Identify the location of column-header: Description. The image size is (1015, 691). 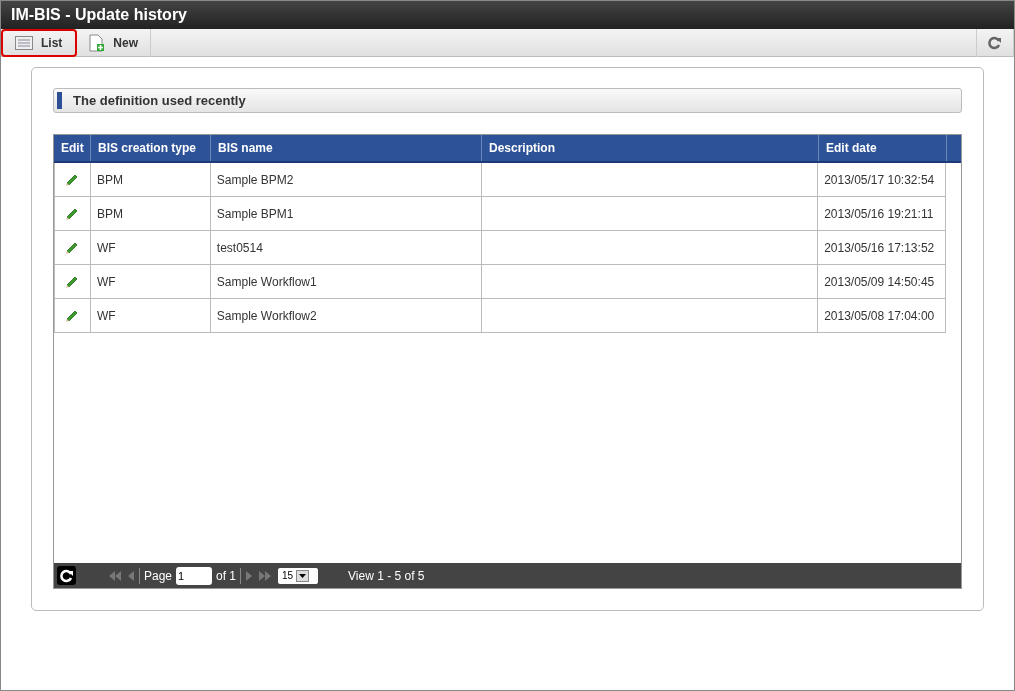
(650, 148).